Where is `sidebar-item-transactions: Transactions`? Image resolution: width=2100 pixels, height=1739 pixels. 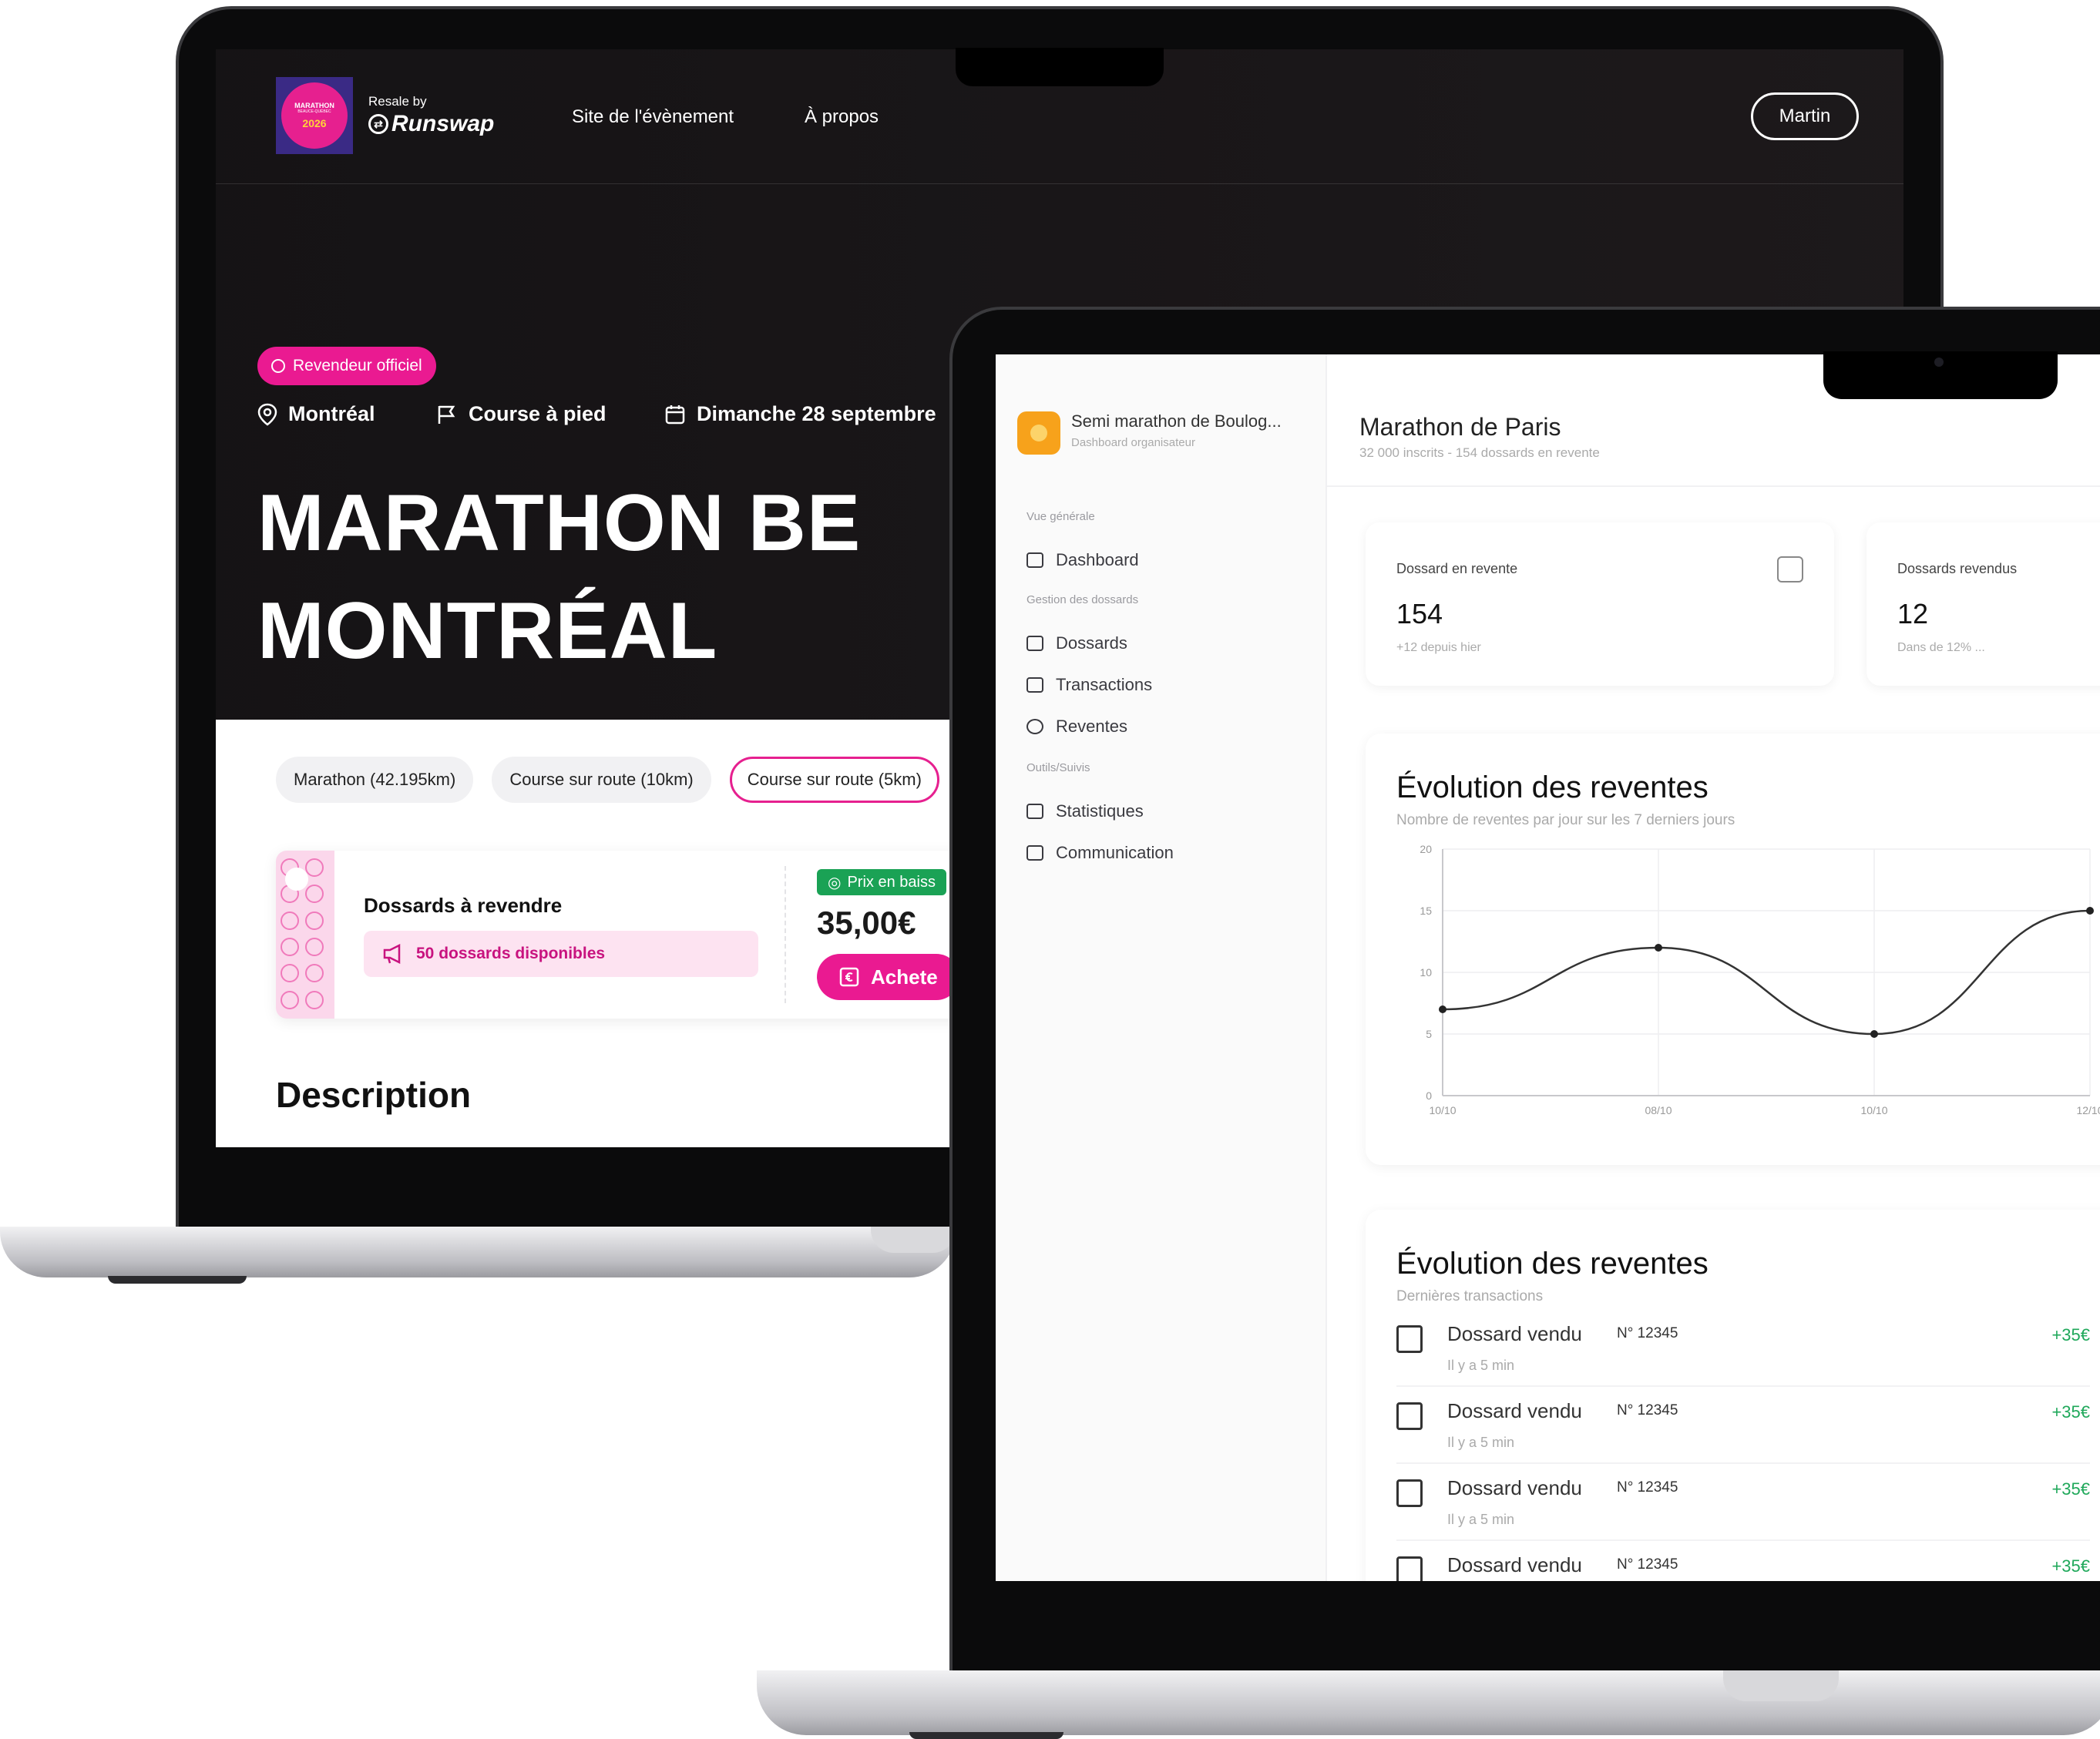
sidebar-item-transactions: Transactions is located at coordinates (1089, 685).